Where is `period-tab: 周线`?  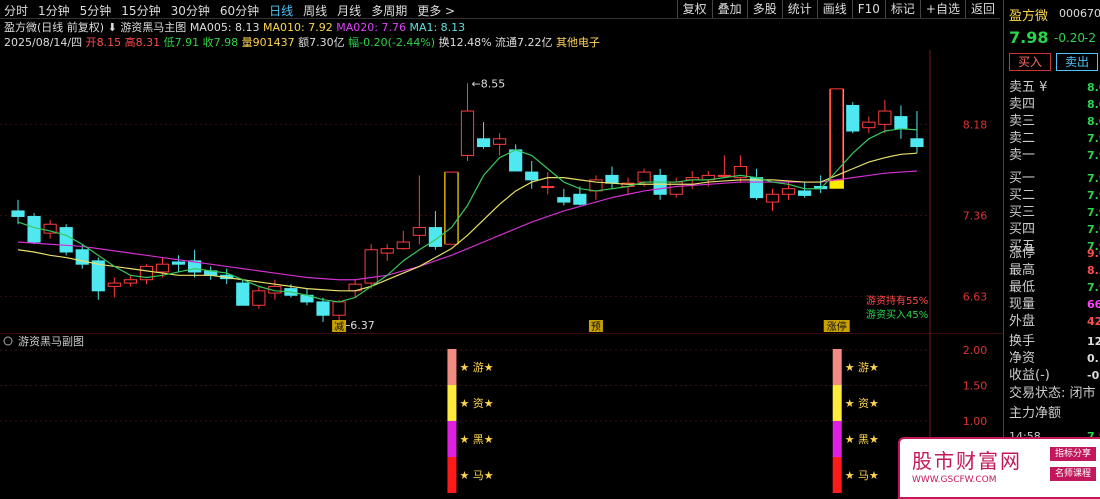 period-tab: 周线 is located at coordinates (315, 10).